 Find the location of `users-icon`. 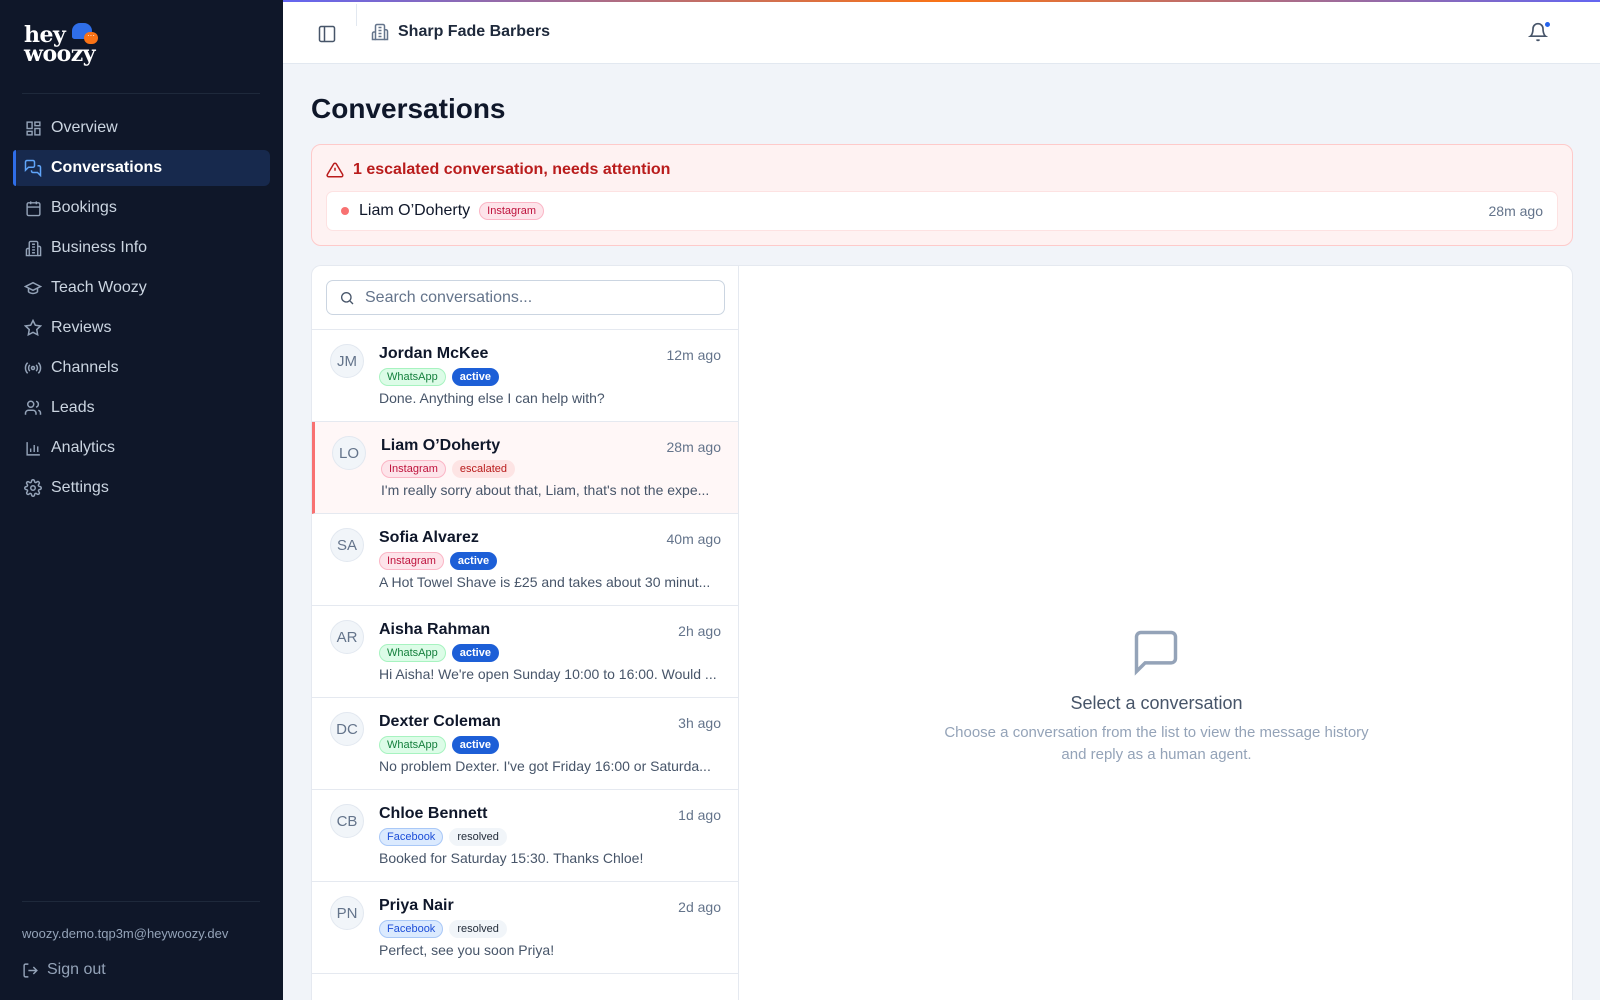

users-icon is located at coordinates (33, 408).